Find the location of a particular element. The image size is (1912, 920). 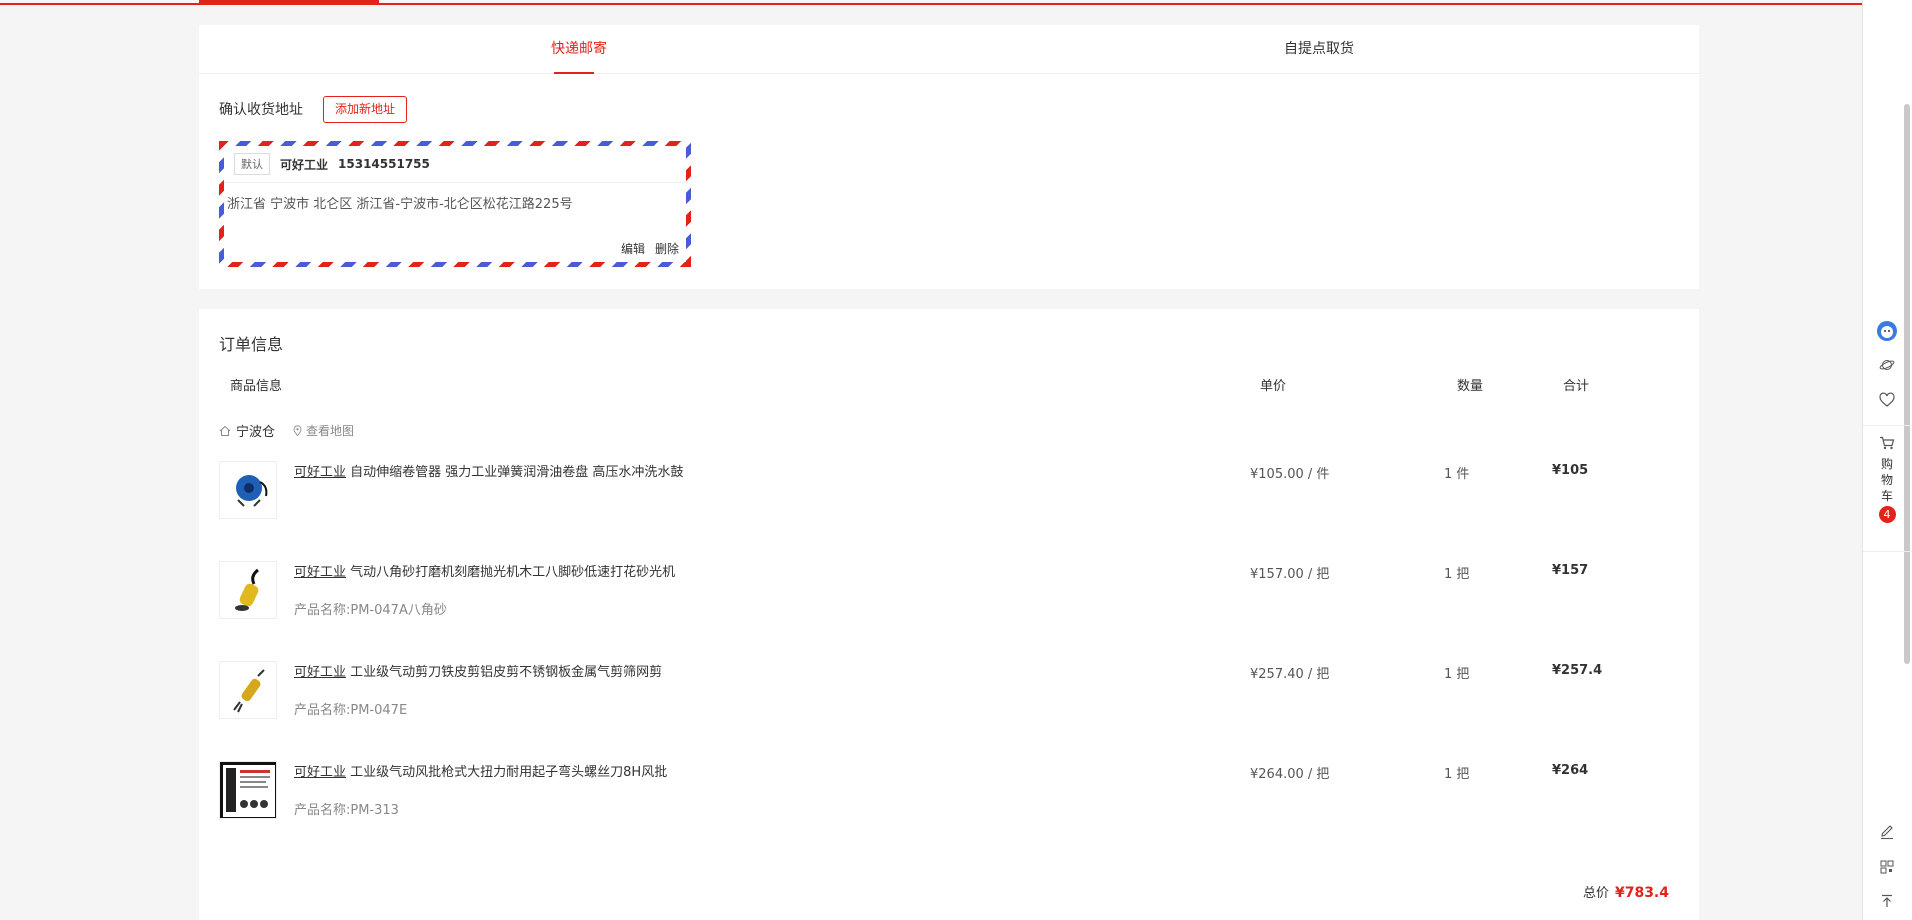

planet-icon is located at coordinates (1887, 365).